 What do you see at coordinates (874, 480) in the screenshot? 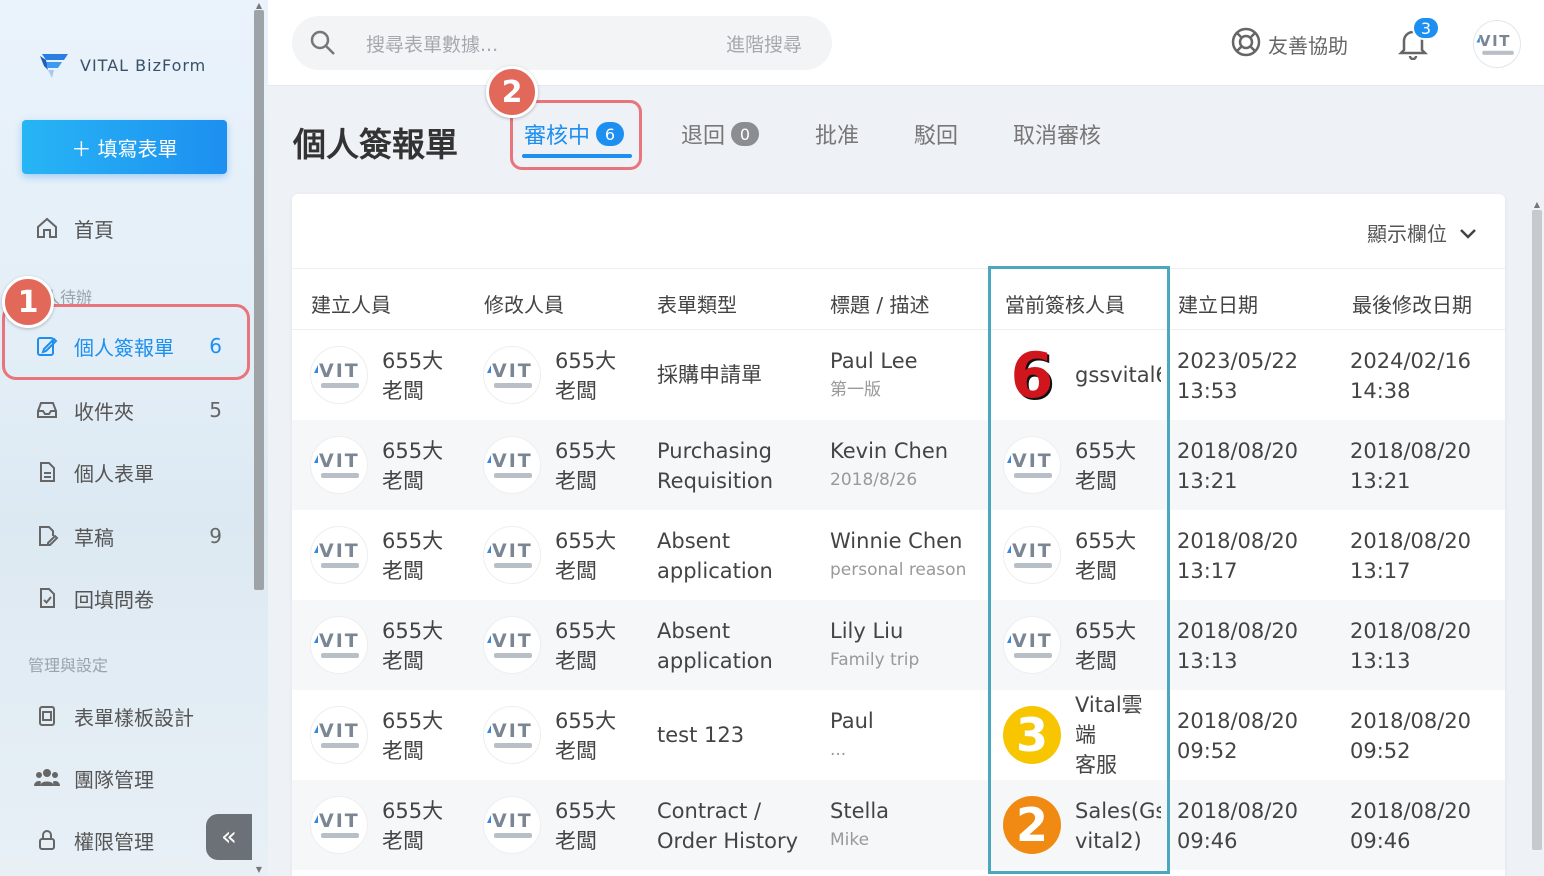
I see `form-description: 2018/8/26` at bounding box center [874, 480].